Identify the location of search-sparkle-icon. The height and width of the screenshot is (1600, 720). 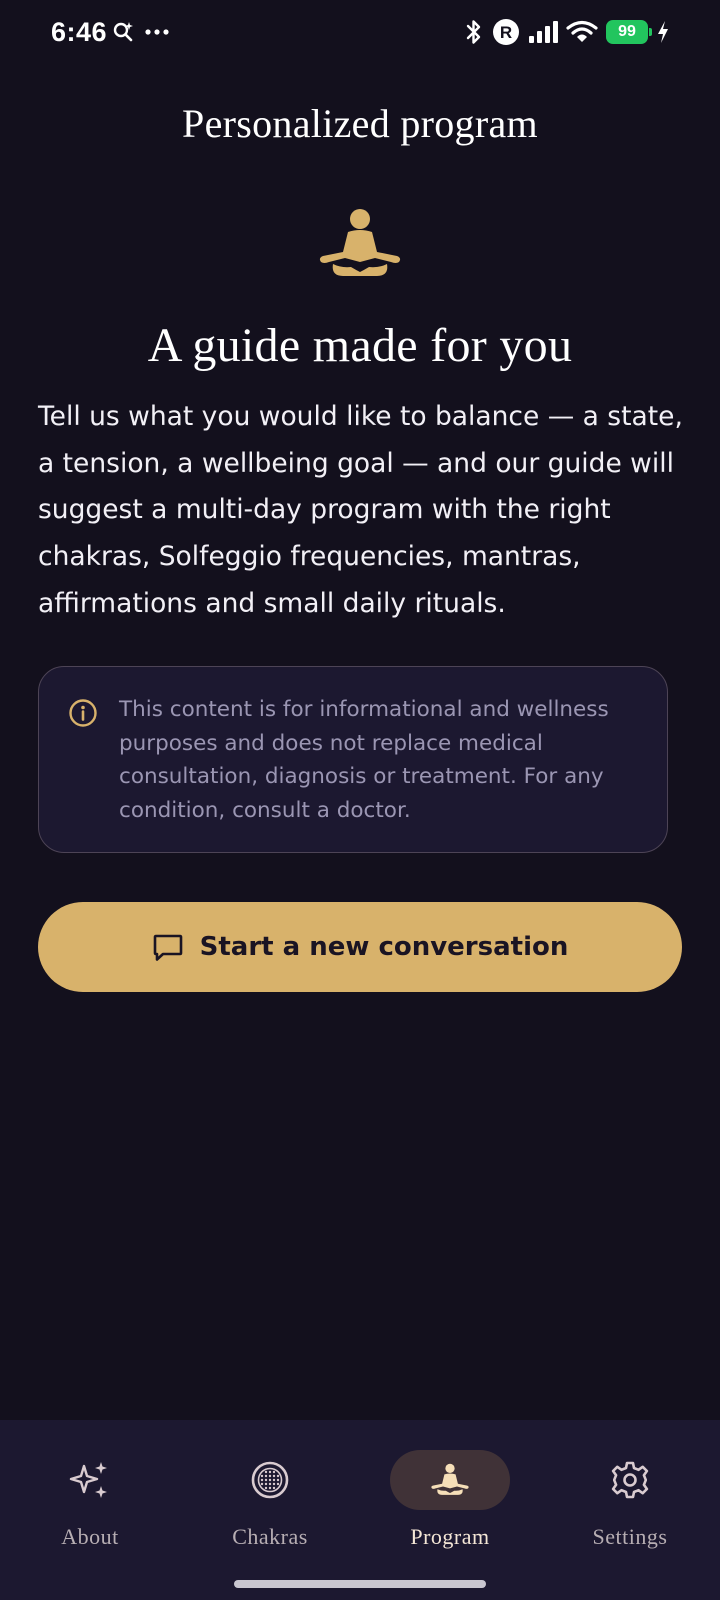
(123, 32).